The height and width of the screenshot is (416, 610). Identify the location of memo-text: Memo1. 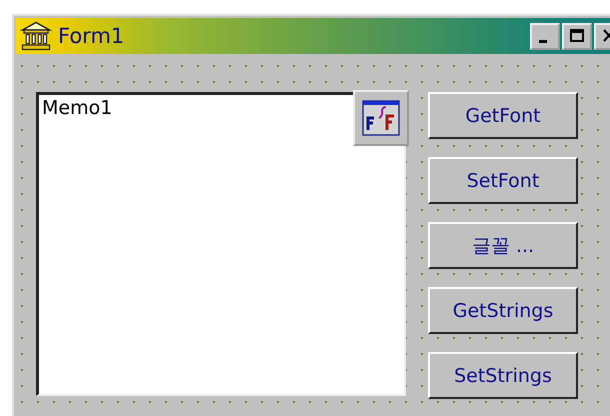
(77, 108).